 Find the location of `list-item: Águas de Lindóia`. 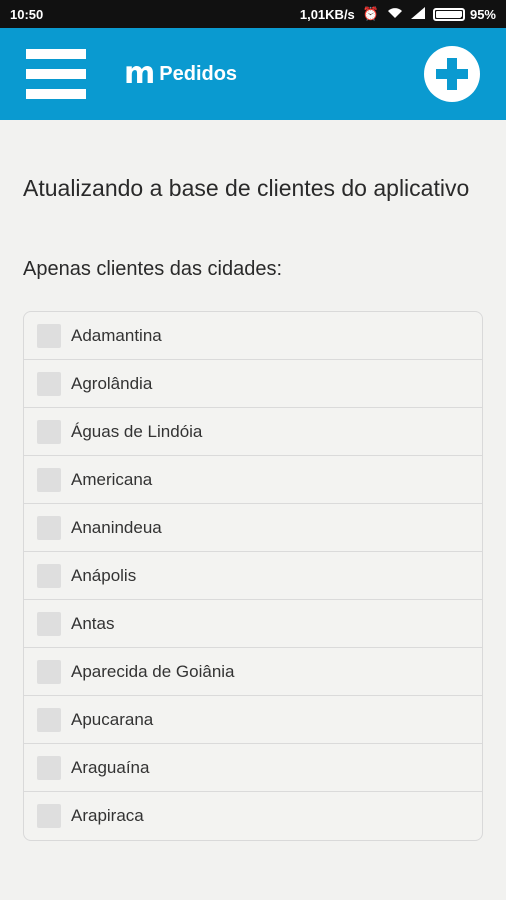

list-item: Águas de Lindóia is located at coordinates (253, 432).